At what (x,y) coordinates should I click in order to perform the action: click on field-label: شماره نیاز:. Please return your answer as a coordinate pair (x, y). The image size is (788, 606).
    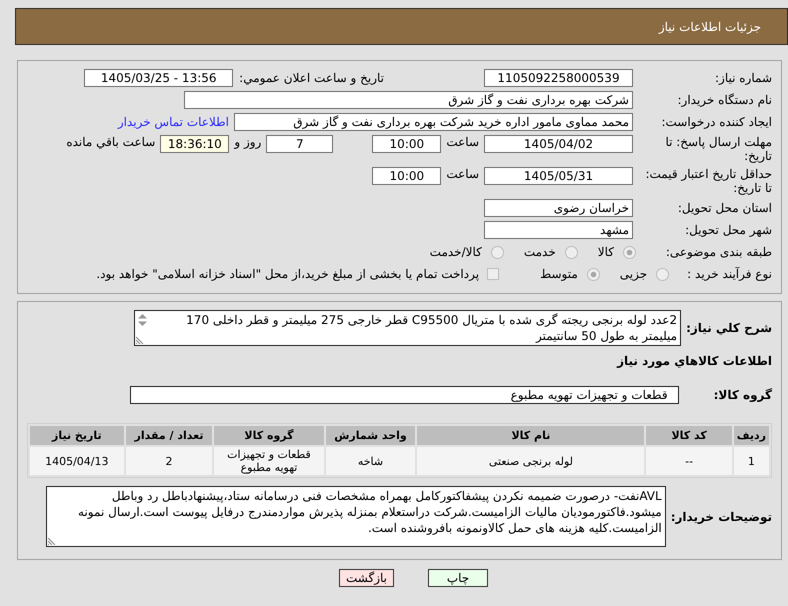
    Looking at the image, I should click on (743, 78).